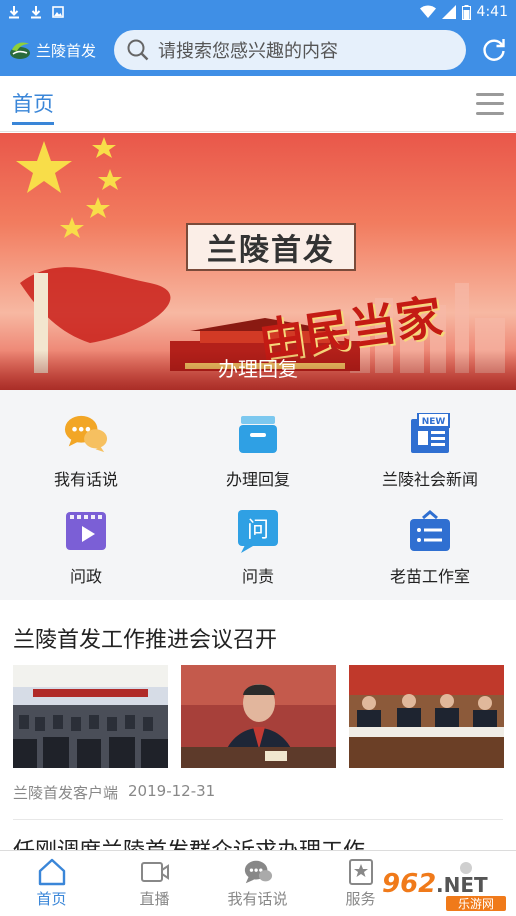  What do you see at coordinates (66, 50) in the screenshot?
I see `app-name: 兰陵首发` at bounding box center [66, 50].